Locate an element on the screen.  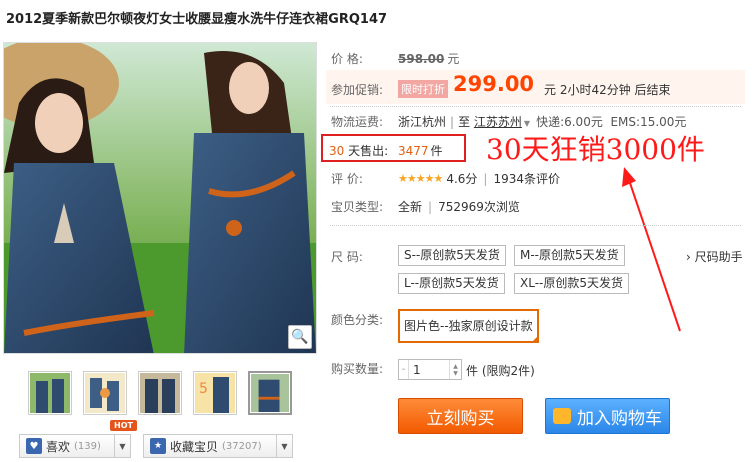
favorite-button: ★ 收藏宝贝 (37207) ▼ is located at coordinates (218, 446).